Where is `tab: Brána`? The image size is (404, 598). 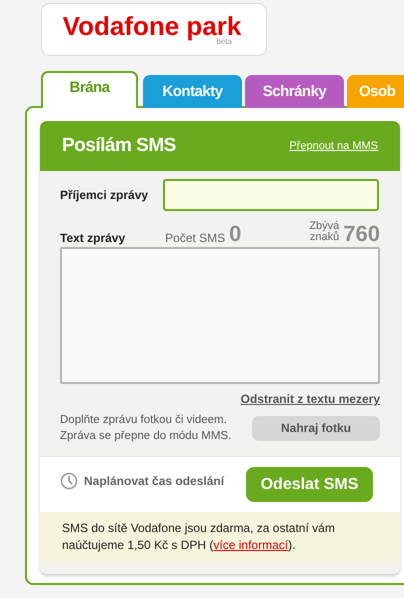
tab: Brána is located at coordinates (89, 89).